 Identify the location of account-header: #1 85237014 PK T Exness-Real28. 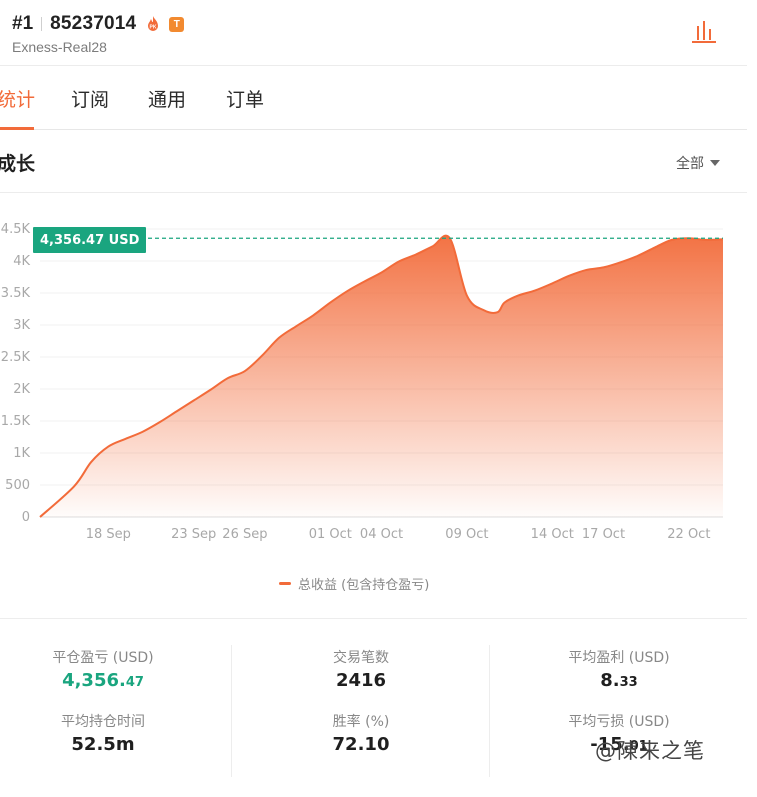
(373, 33).